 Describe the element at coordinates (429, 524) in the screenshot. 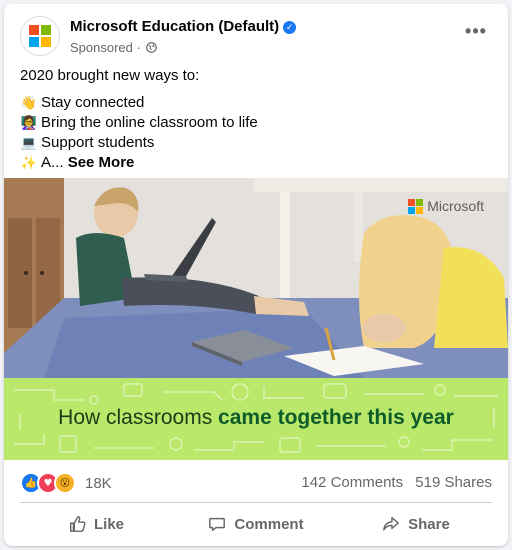

I see `share-label: Share` at that location.